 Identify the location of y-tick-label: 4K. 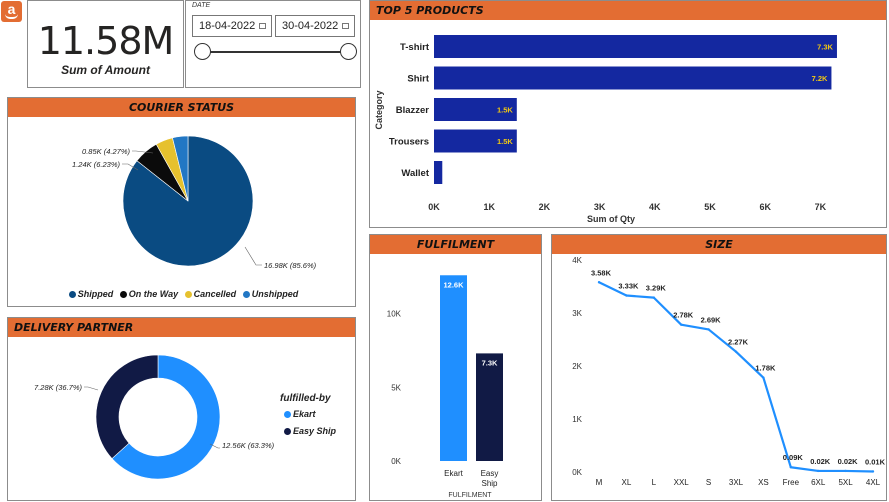
(577, 260).